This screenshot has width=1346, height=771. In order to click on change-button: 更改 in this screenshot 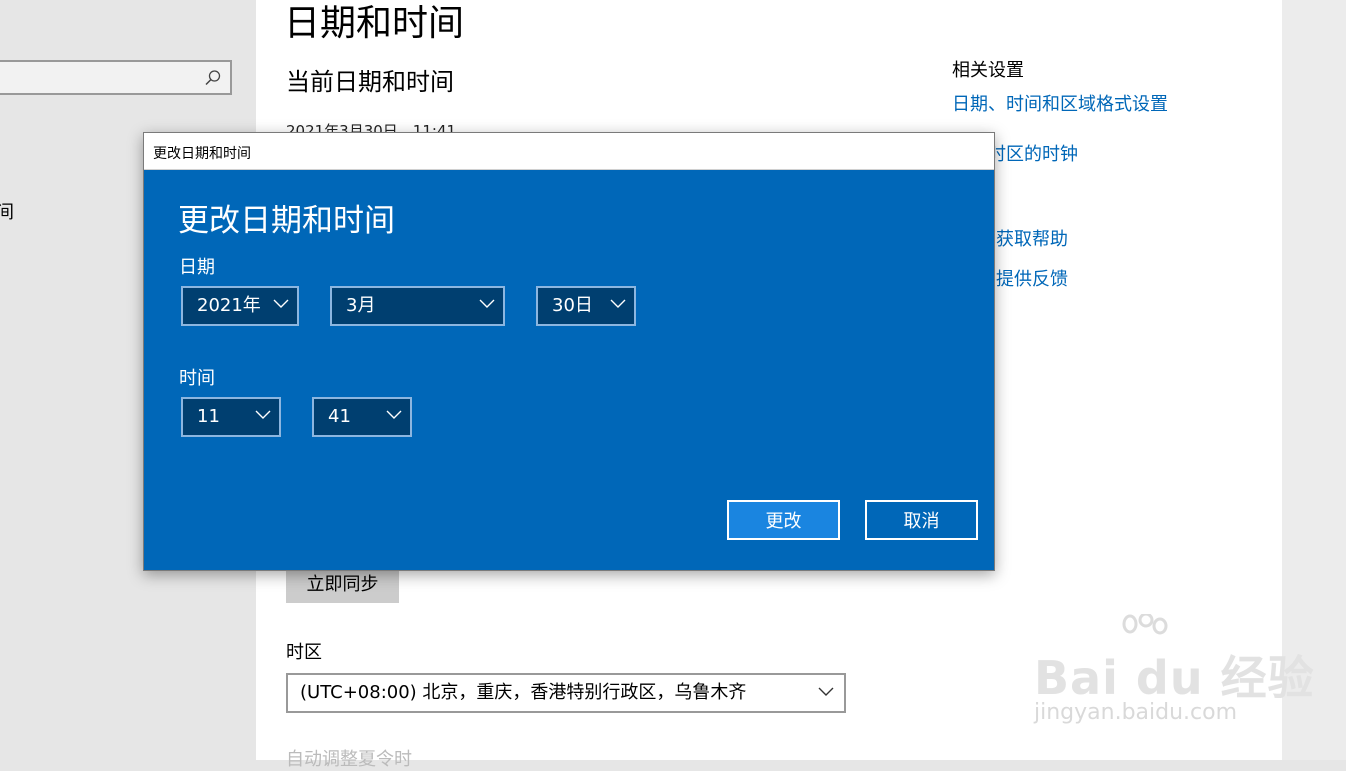, I will do `click(783, 520)`.